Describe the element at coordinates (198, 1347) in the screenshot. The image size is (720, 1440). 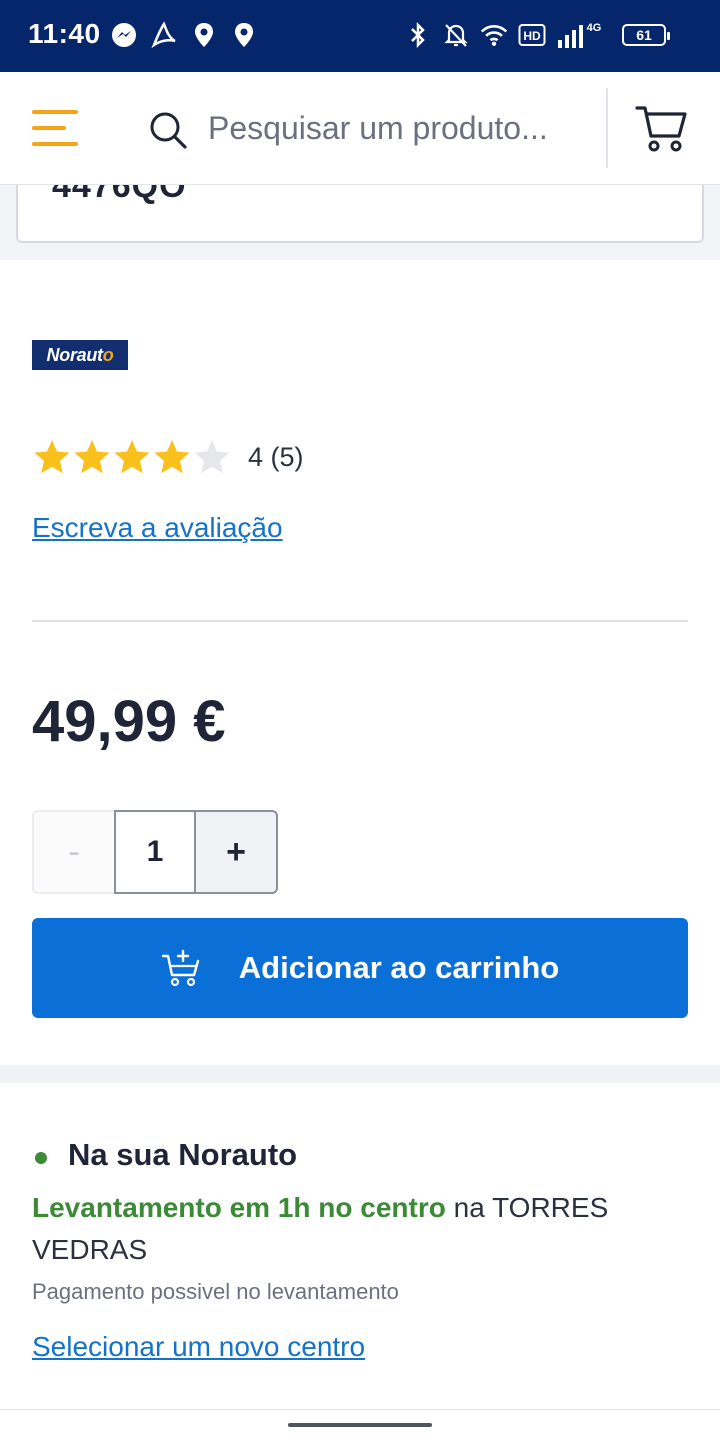
I see `select-store-link: Selecionar um novo centro` at that location.